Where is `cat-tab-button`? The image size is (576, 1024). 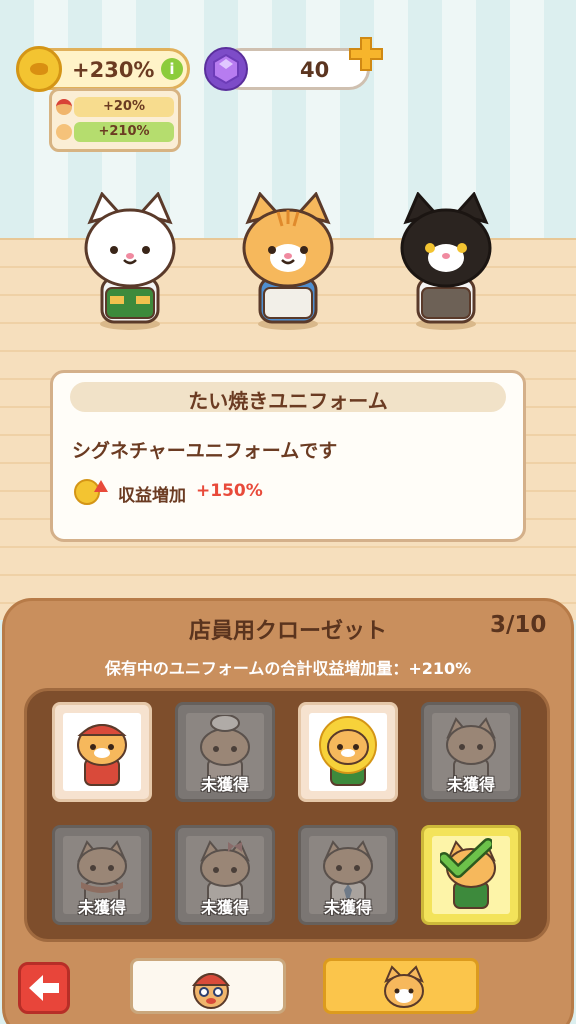
cat-tab-button is located at coordinates (401, 986).